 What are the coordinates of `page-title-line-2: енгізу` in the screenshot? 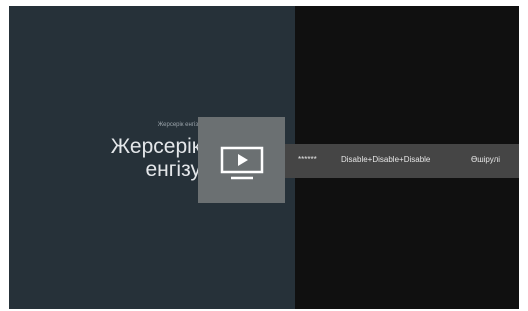 It's located at (173, 169).